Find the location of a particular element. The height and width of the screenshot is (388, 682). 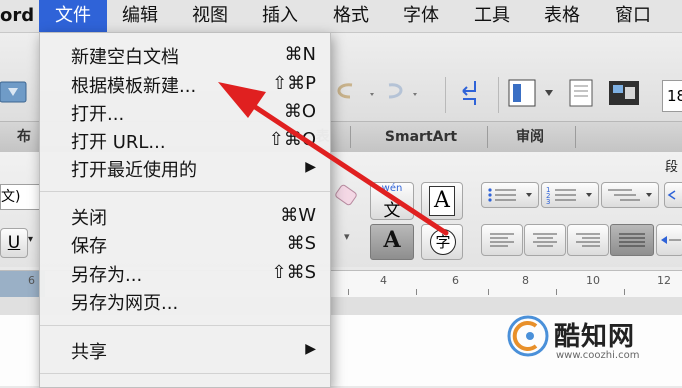

watermark-name: 酷知网 is located at coordinates (595, 337).